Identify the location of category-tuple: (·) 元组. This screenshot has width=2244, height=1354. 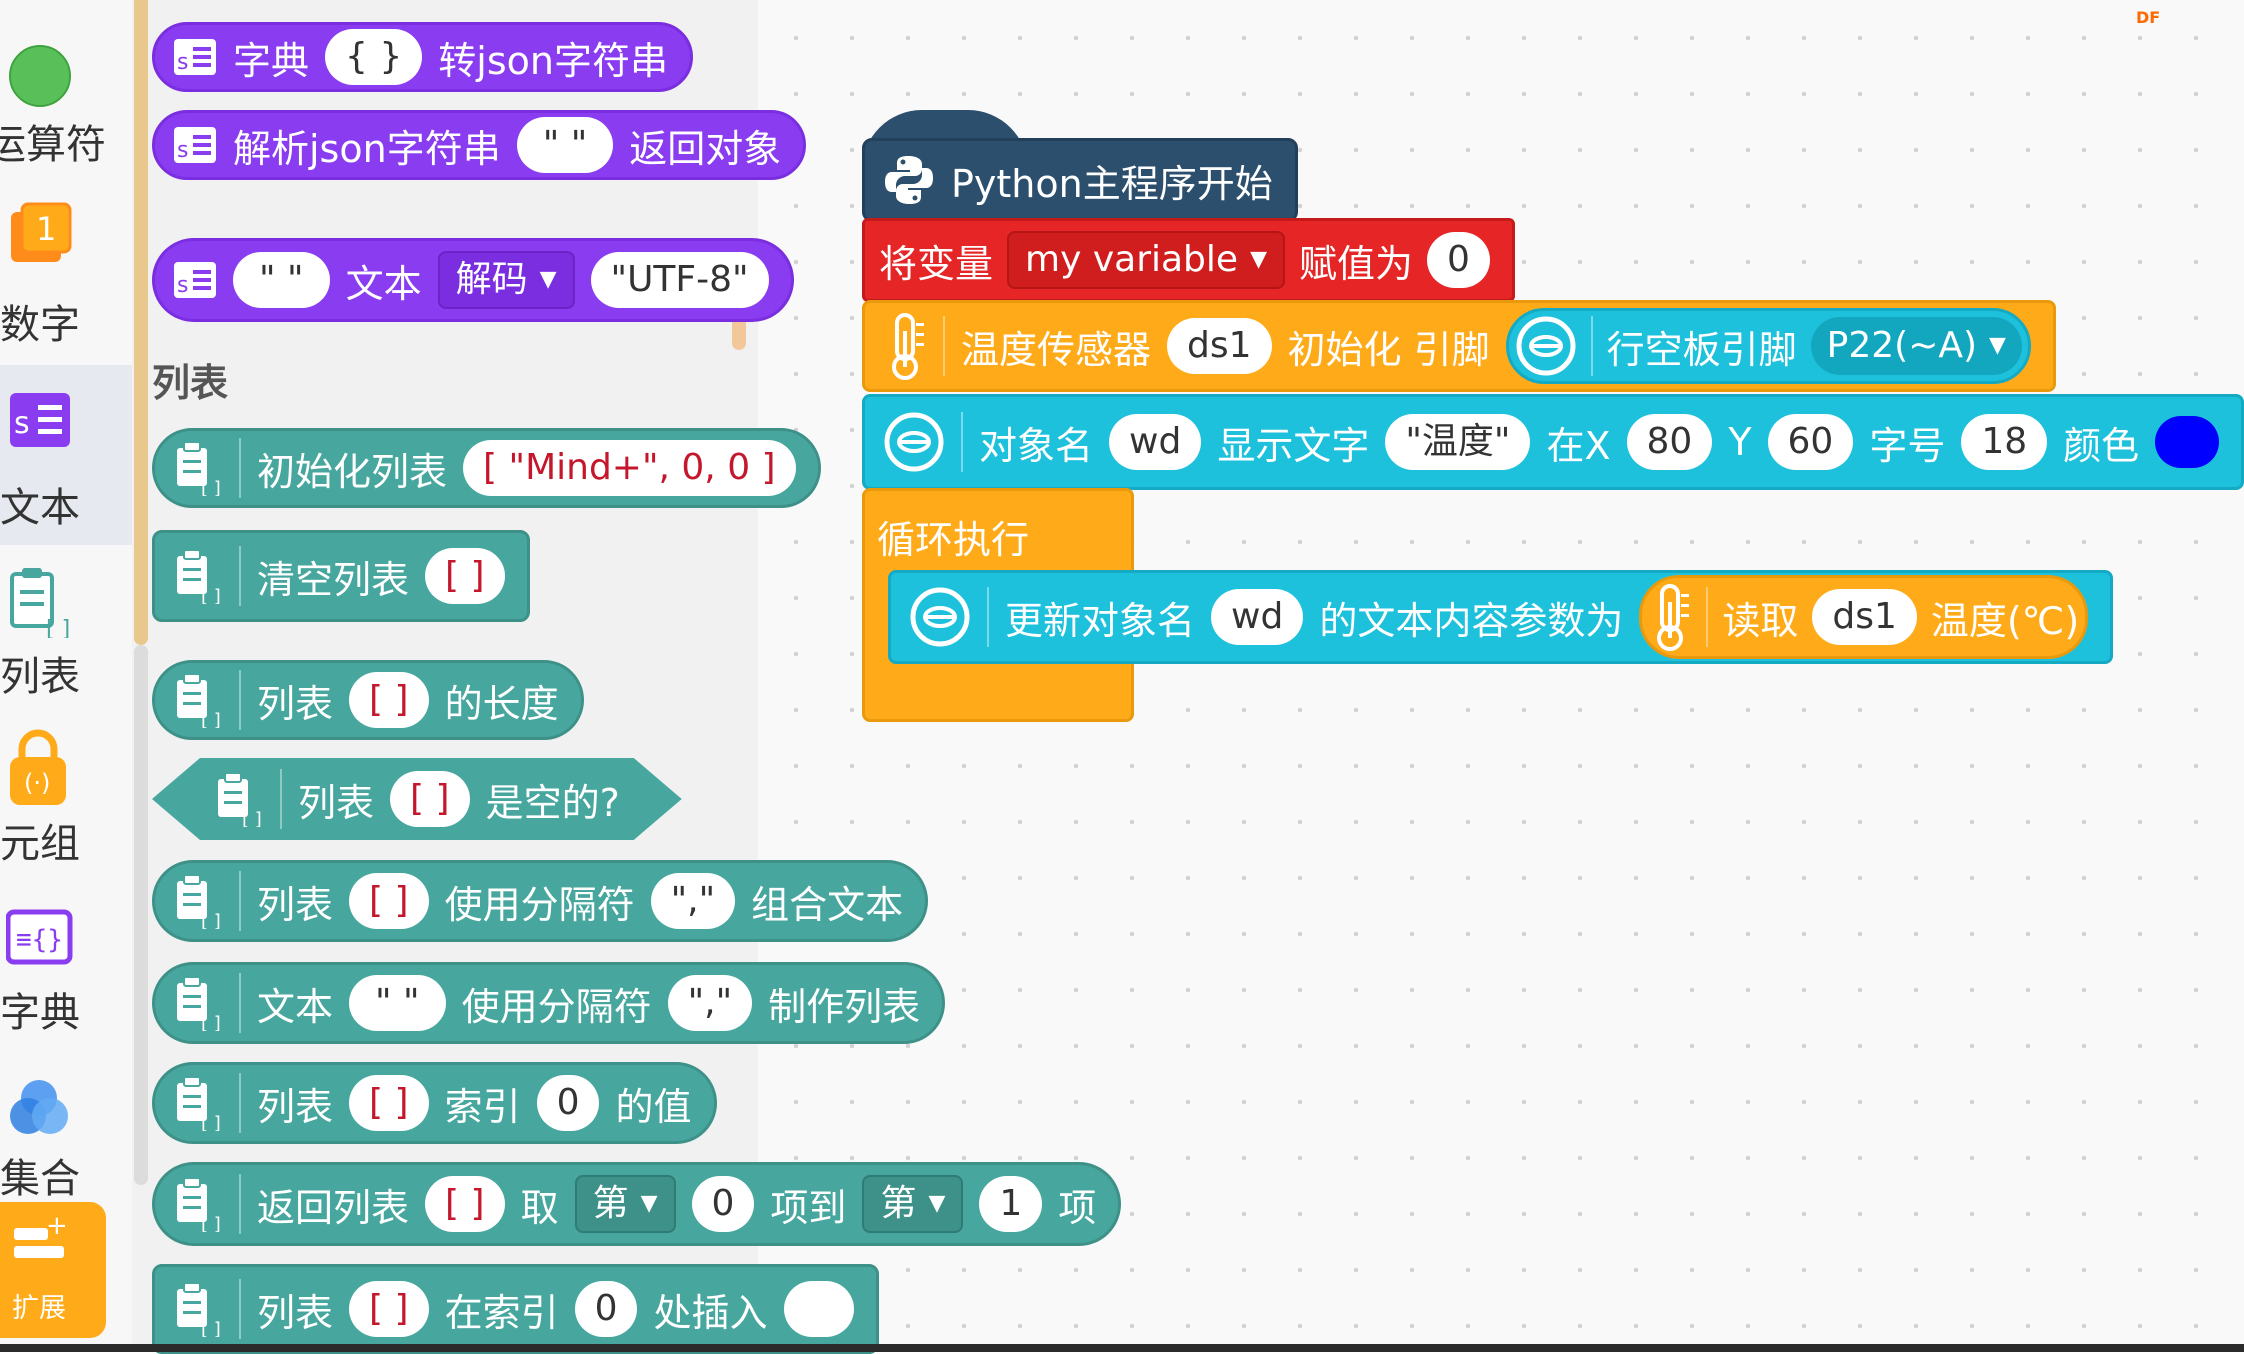
(66, 800).